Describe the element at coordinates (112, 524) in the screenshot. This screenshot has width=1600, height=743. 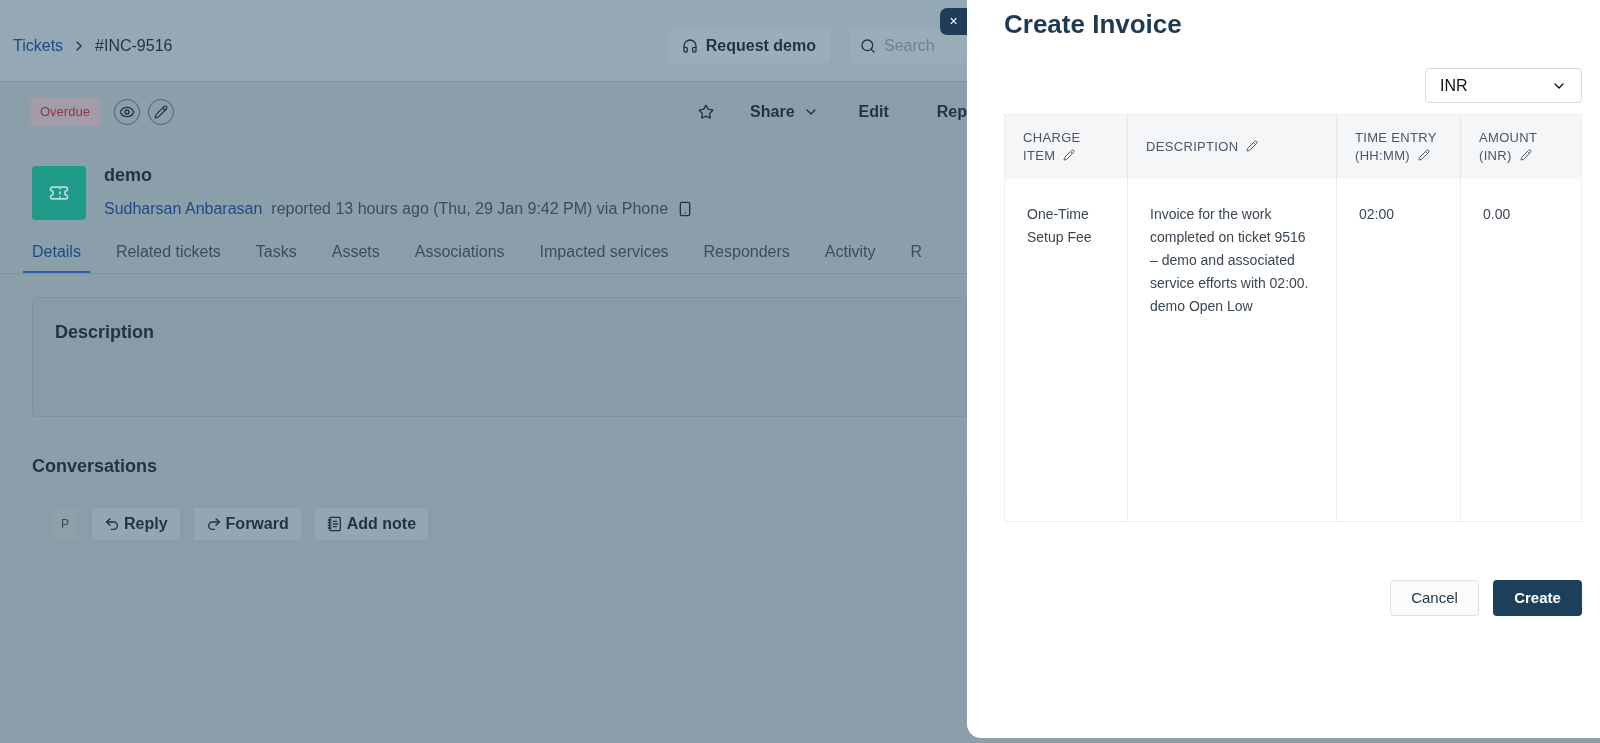
I see `reply-icon` at that location.